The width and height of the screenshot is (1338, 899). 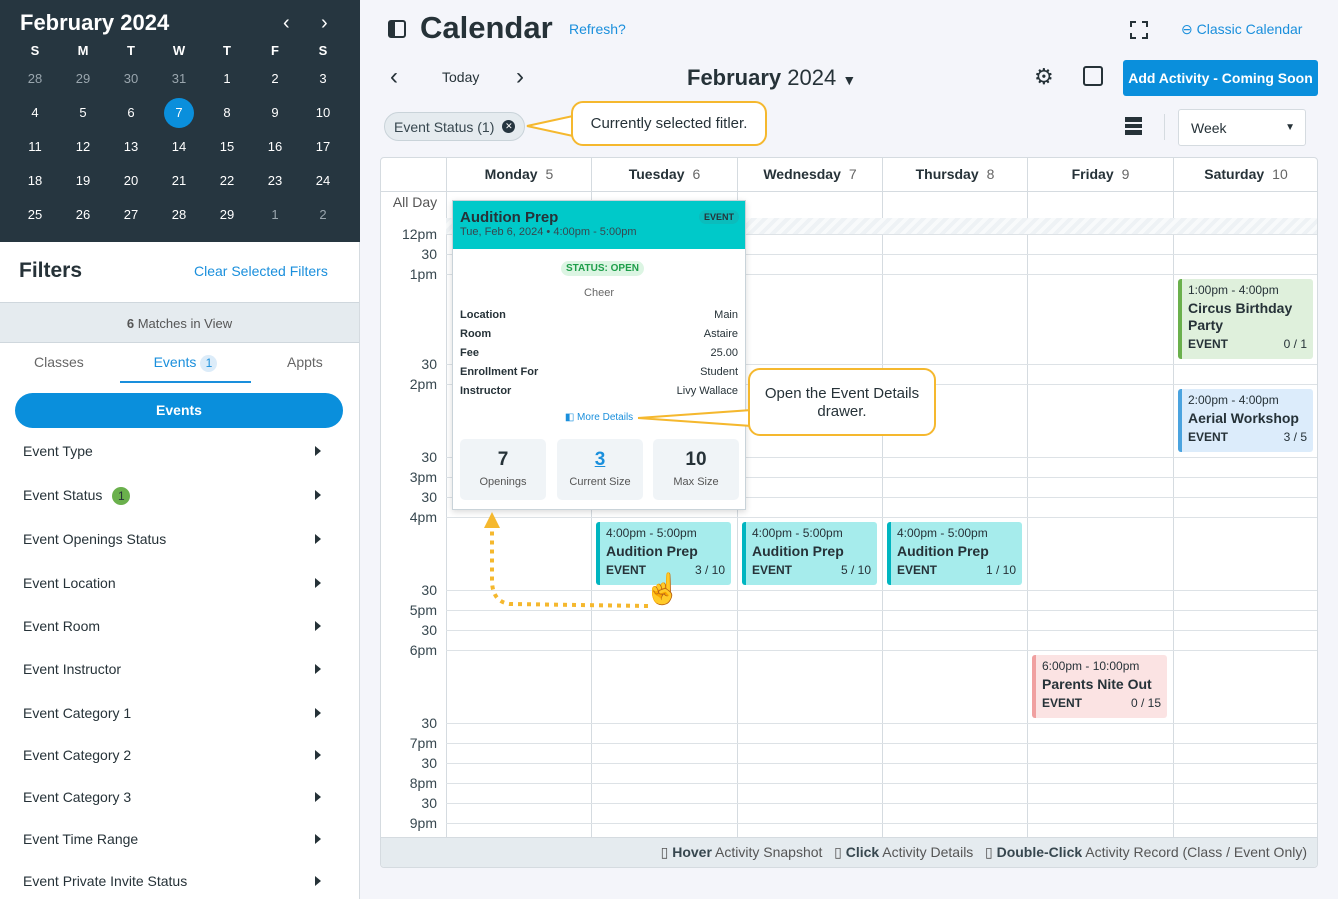 What do you see at coordinates (486, 27) in the screenshot?
I see `page-title: Calendar` at bounding box center [486, 27].